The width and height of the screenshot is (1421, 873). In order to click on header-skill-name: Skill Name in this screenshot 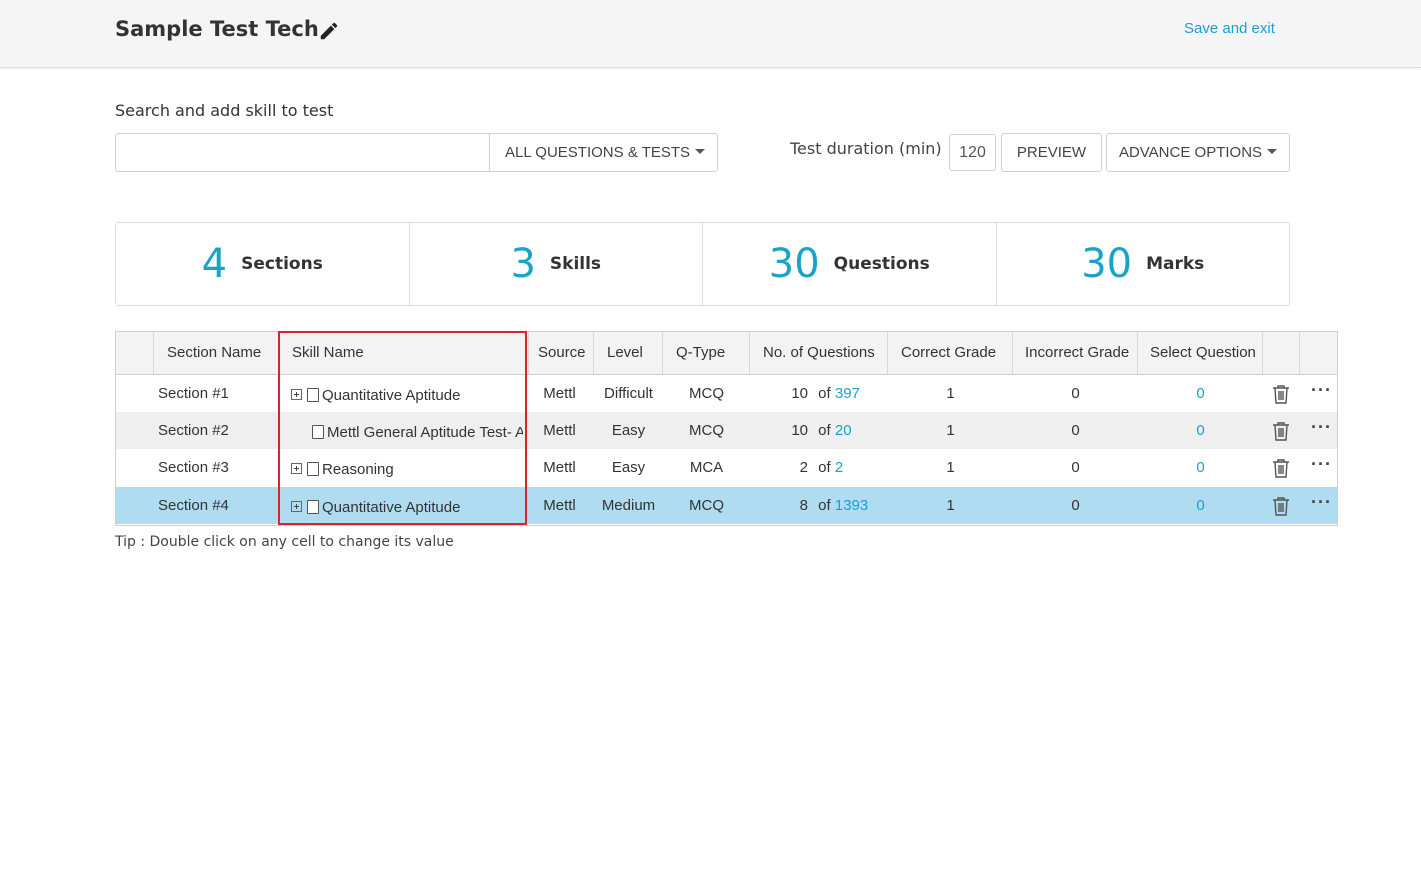, I will do `click(404, 353)`.